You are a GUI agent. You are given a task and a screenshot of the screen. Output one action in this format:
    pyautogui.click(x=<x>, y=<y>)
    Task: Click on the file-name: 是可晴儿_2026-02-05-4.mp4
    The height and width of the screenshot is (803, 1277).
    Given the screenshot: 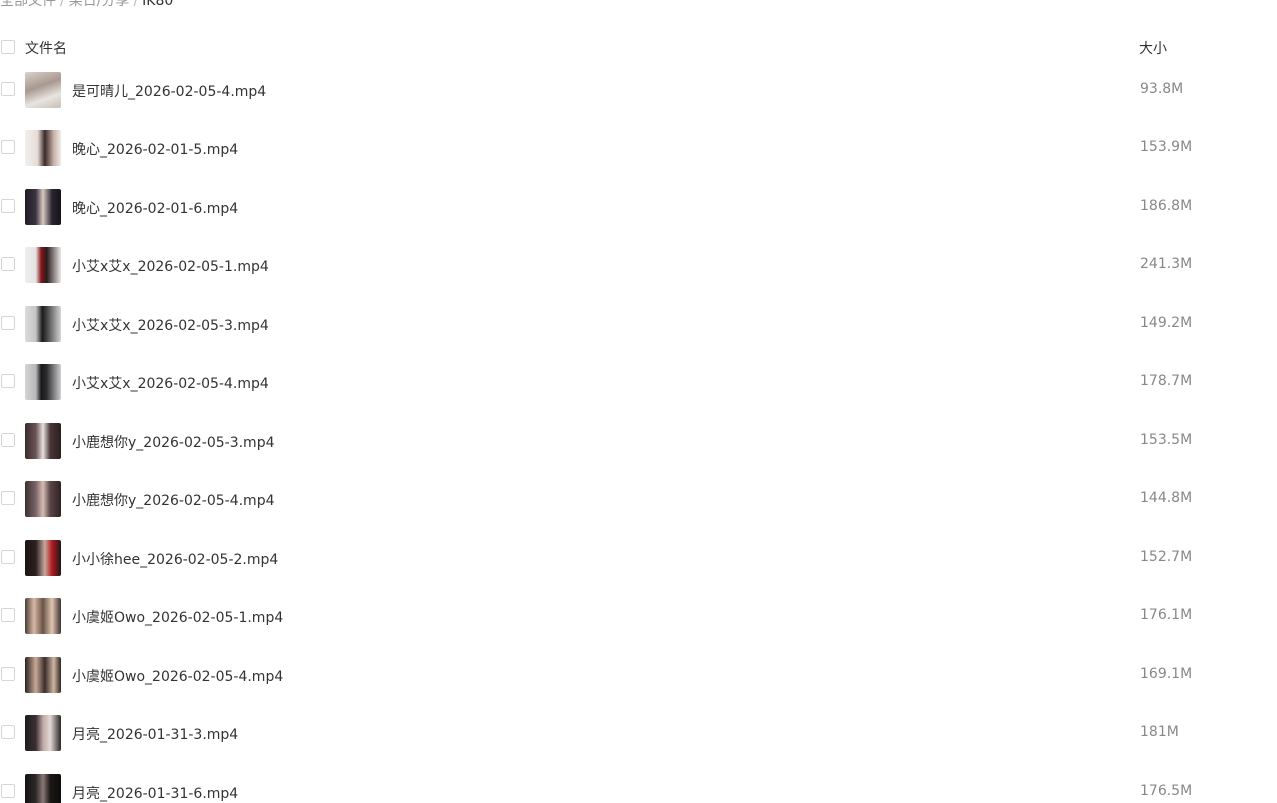 What is the action you would take?
    pyautogui.click(x=169, y=91)
    